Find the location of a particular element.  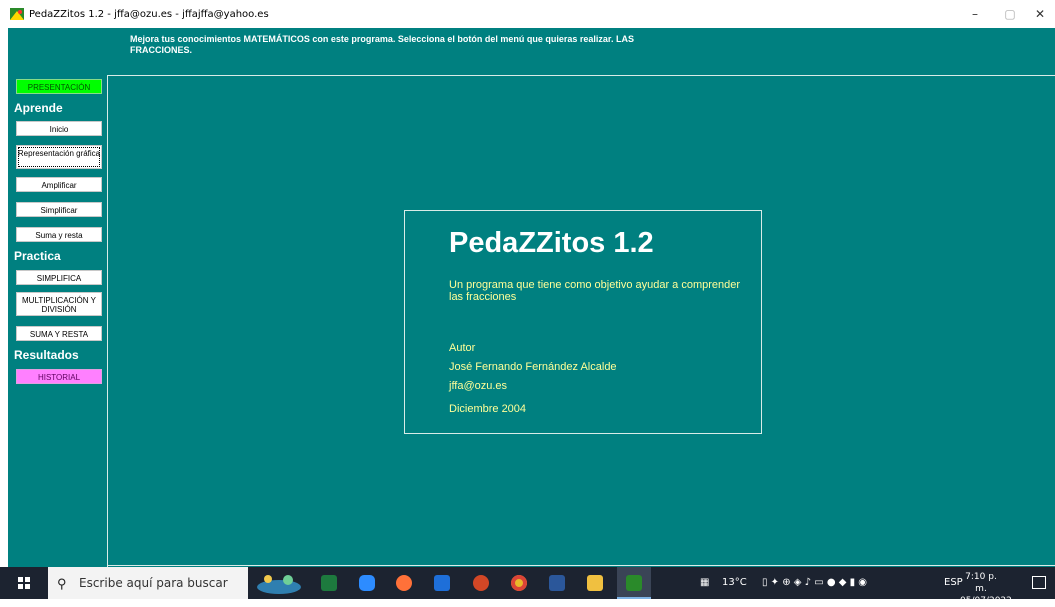

firefox-icon is located at coordinates (404, 583).